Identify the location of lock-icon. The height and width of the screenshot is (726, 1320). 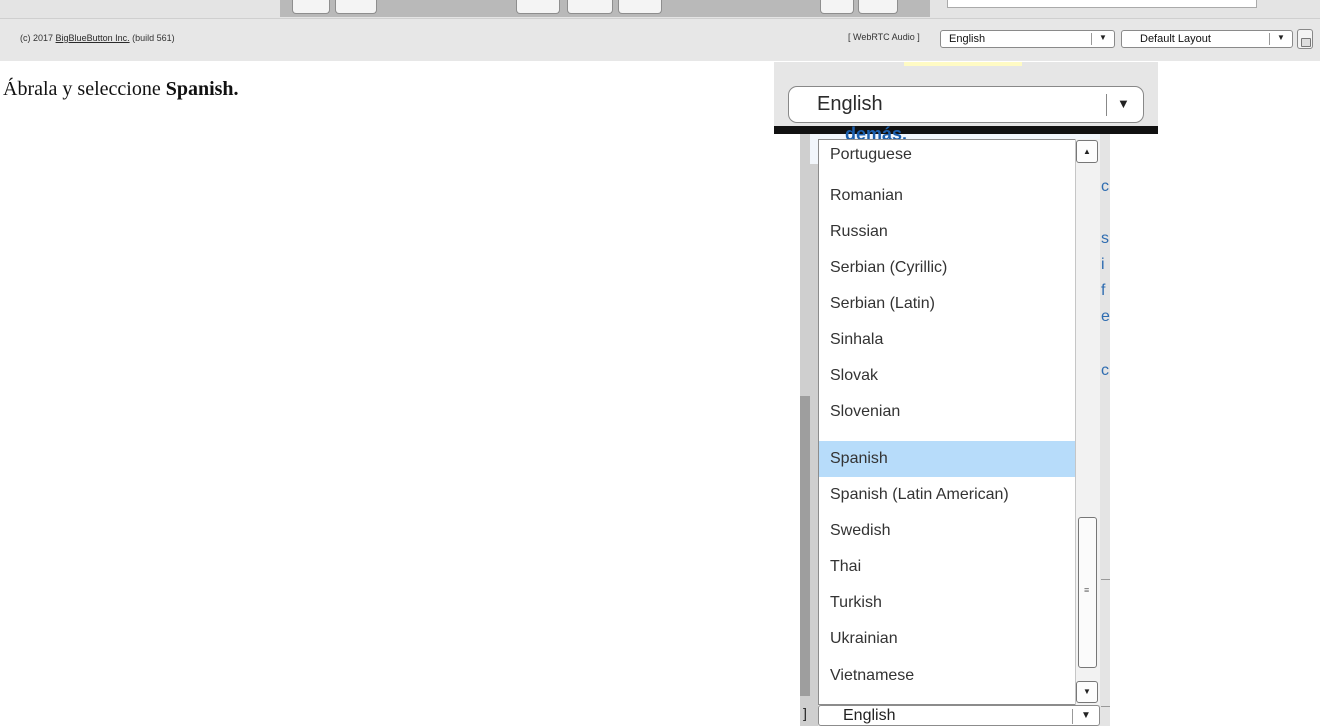
(1305, 39).